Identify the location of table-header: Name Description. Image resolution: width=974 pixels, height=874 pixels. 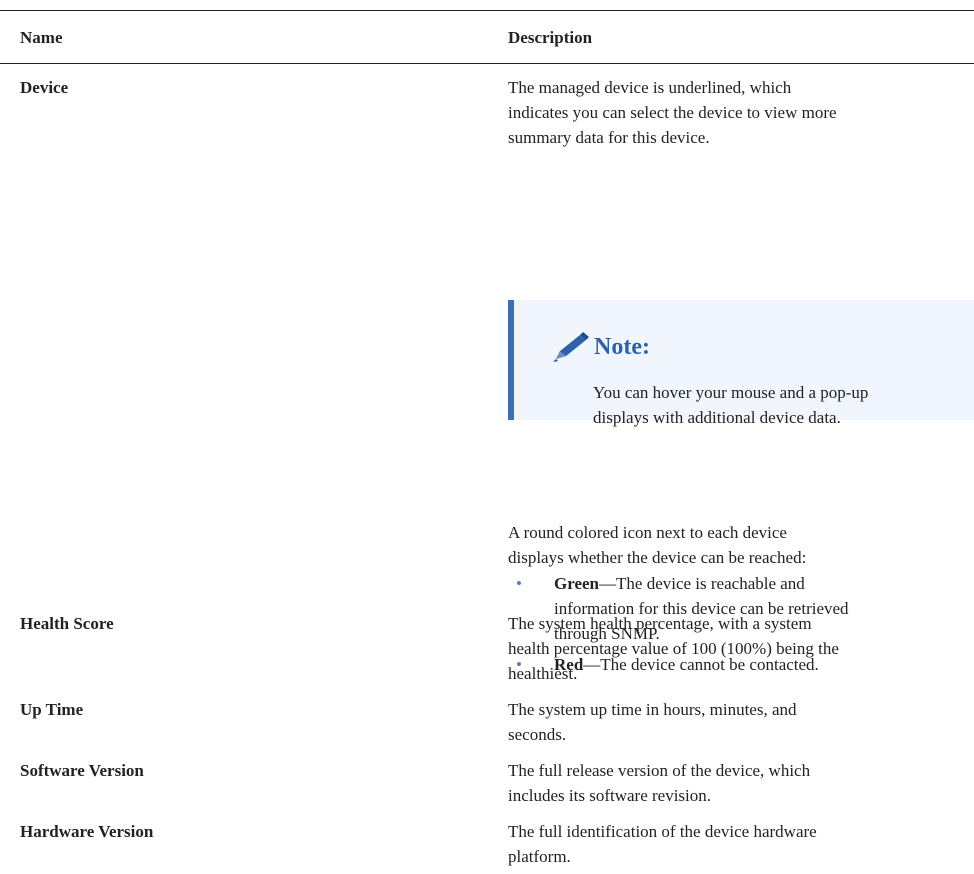
(487, 37).